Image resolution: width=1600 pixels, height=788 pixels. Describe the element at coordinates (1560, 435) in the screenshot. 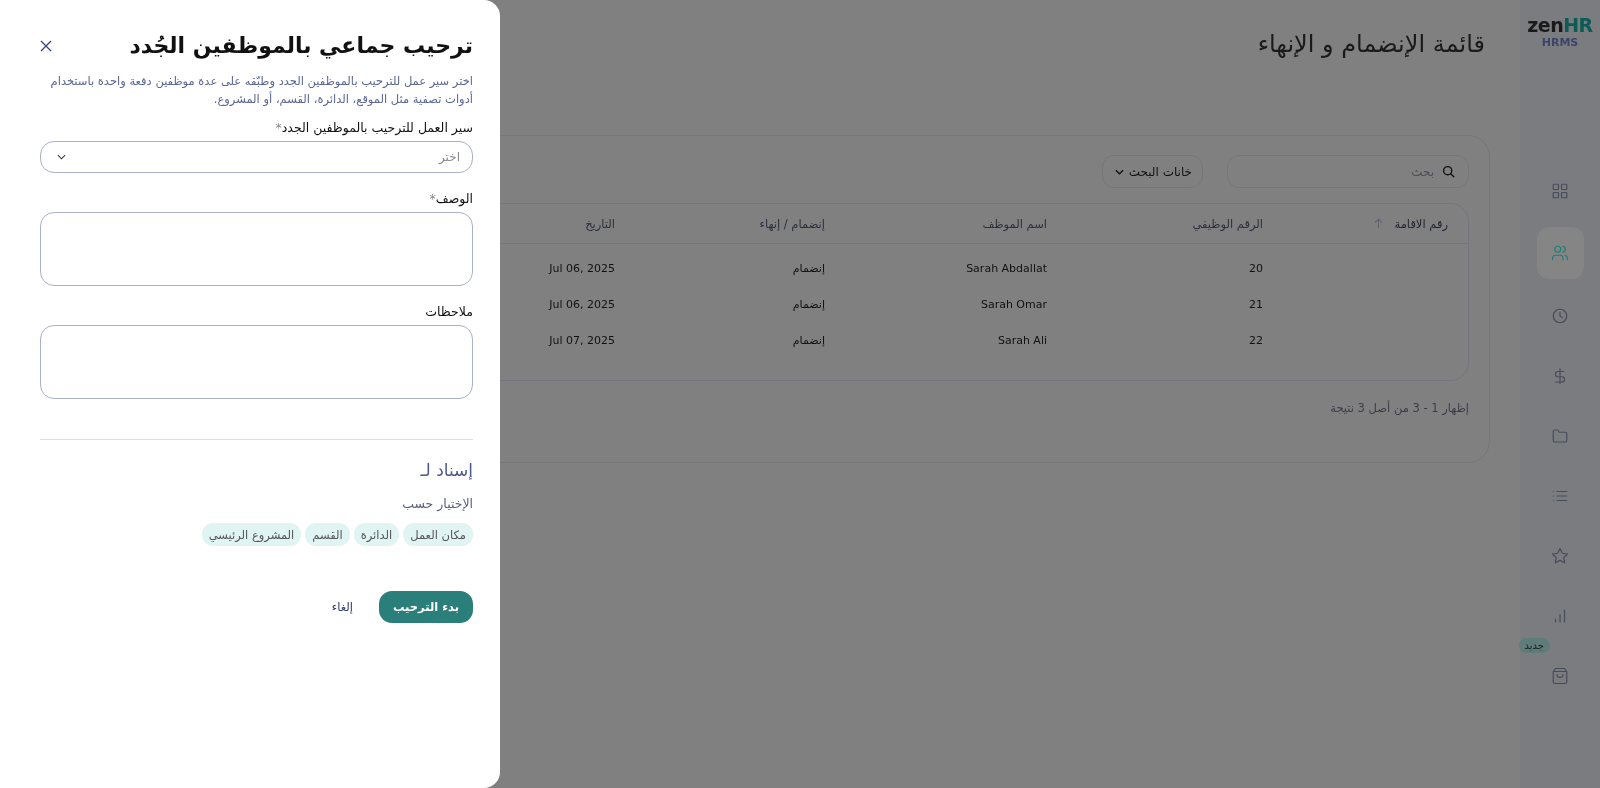

I see `folder-icon` at that location.